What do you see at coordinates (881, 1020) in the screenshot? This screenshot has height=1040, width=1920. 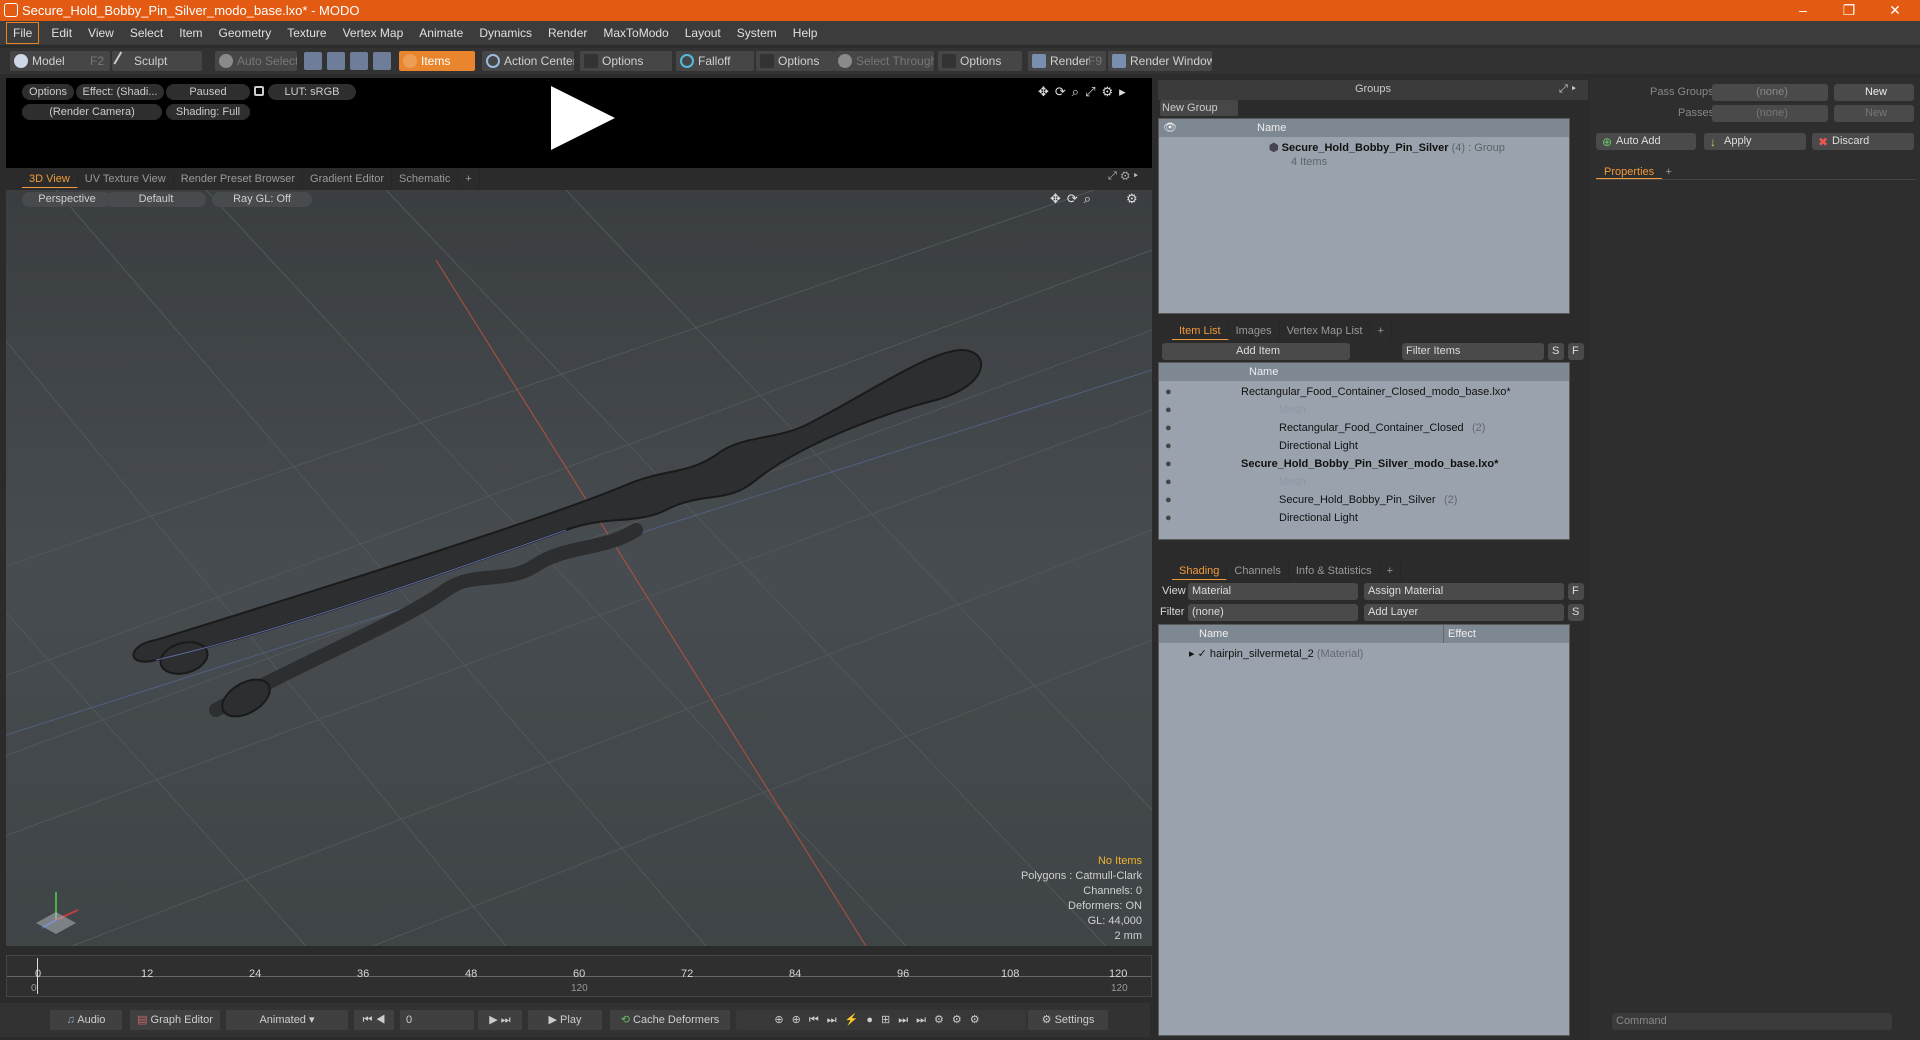 I see `key-tools: ⊕⊕⏮⏭⚡●⊞⏭⏭⚙⚙⚙` at bounding box center [881, 1020].